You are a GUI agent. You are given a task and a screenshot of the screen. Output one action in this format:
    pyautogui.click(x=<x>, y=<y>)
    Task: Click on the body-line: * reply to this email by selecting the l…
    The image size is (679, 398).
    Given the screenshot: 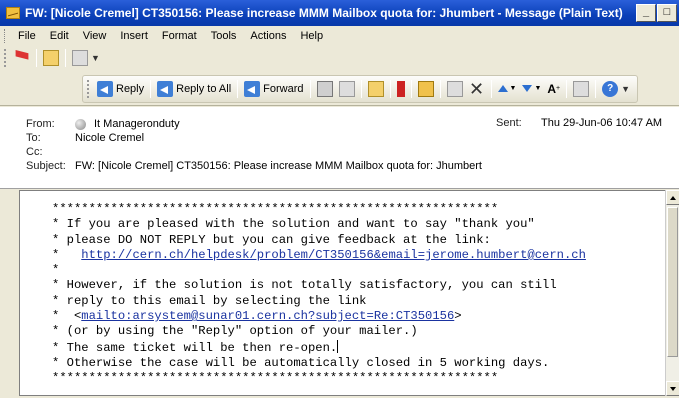 What is the action you would take?
    pyautogui.click(x=209, y=300)
    